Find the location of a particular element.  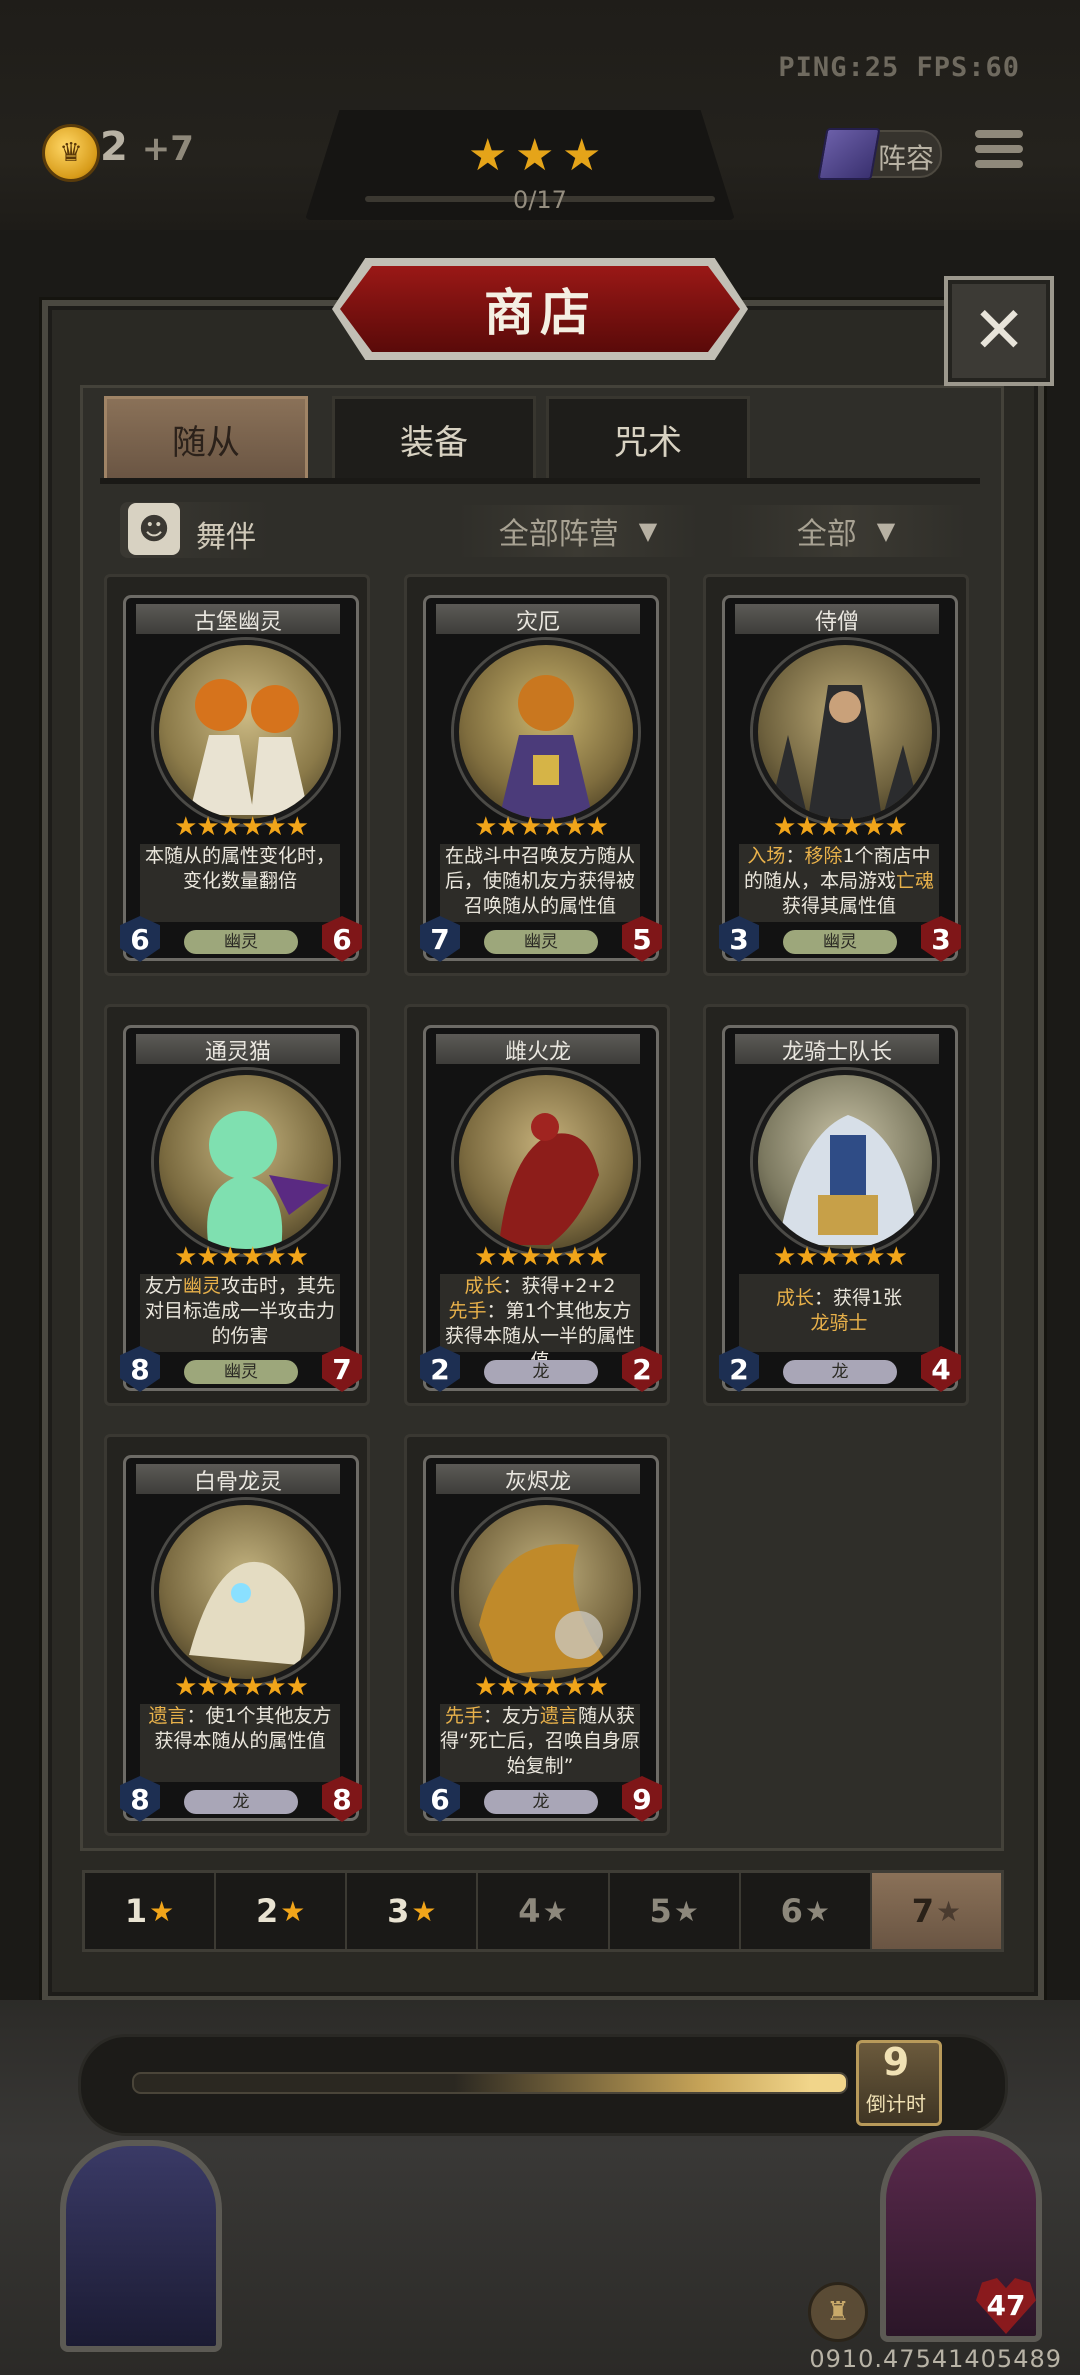

card-description: 本随从的属性变化时，变化数量翻倍 is located at coordinates (240, 883).